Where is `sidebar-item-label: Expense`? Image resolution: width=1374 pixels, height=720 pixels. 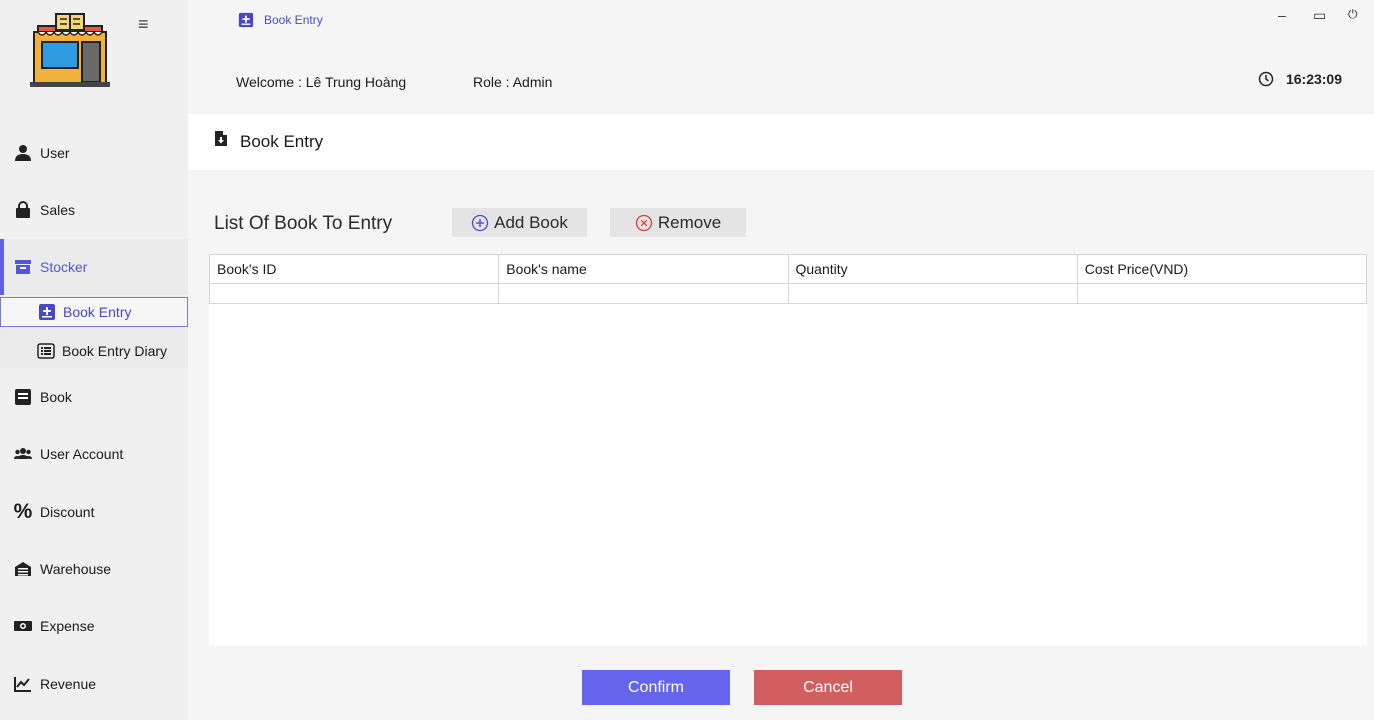
sidebar-item-label: Expense is located at coordinates (67, 626).